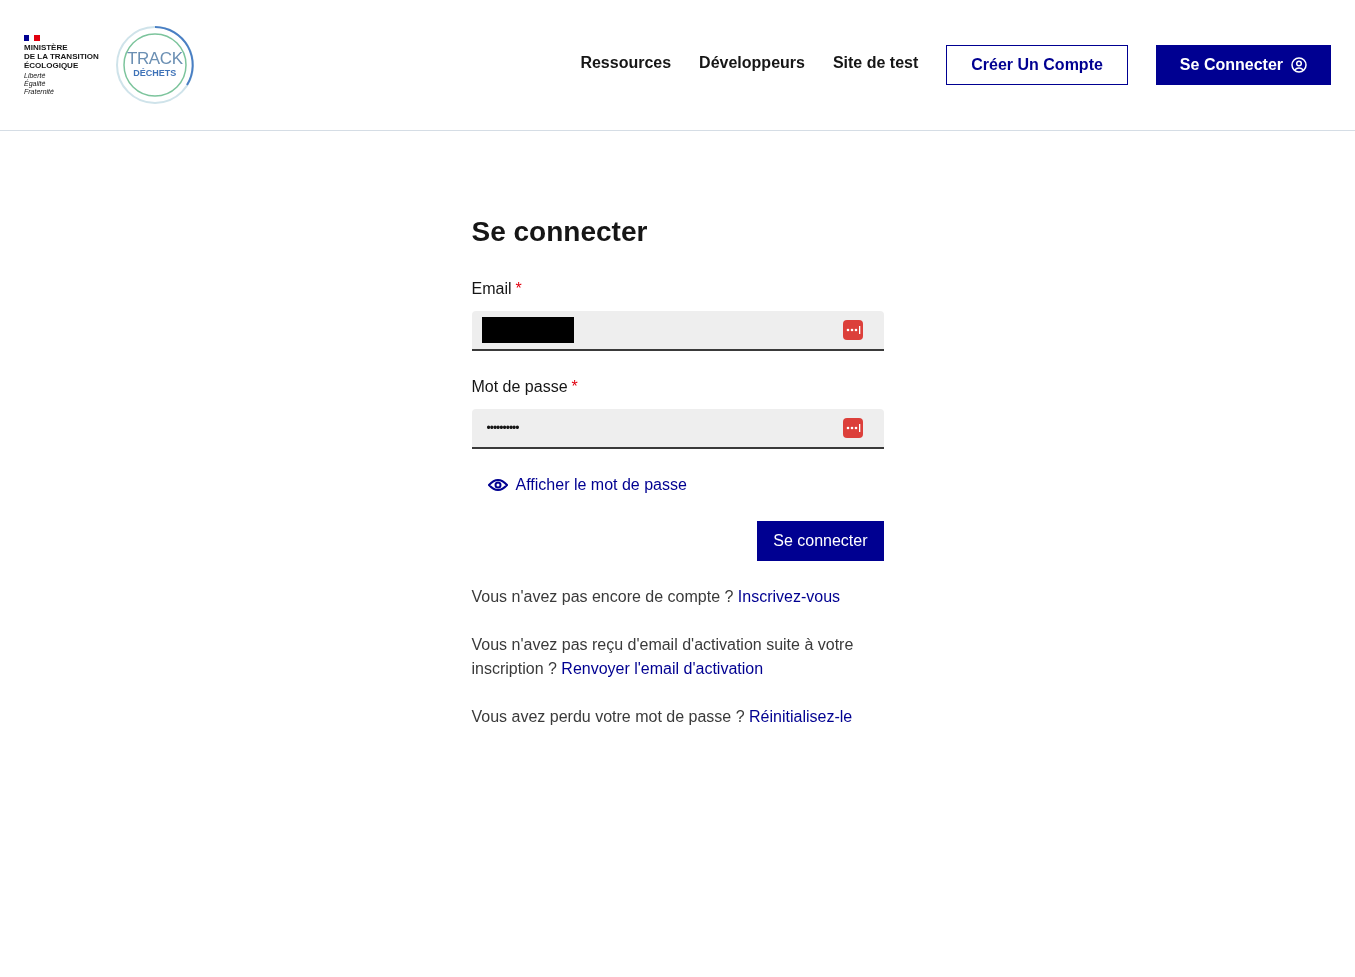 This screenshot has height=977, width=1355. What do you see at coordinates (662, 668) in the screenshot?
I see `help-link: Renvoyer l'email d'activation` at bounding box center [662, 668].